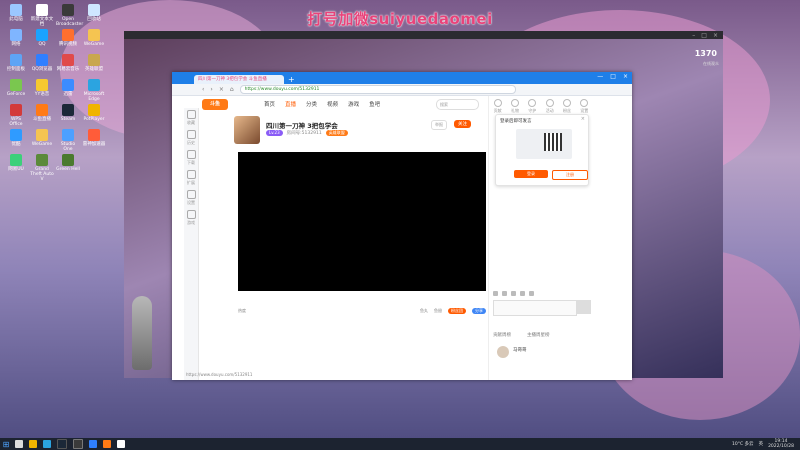  I want to click on address-input: https://www.douyu.com/5132911, so click(377, 89).